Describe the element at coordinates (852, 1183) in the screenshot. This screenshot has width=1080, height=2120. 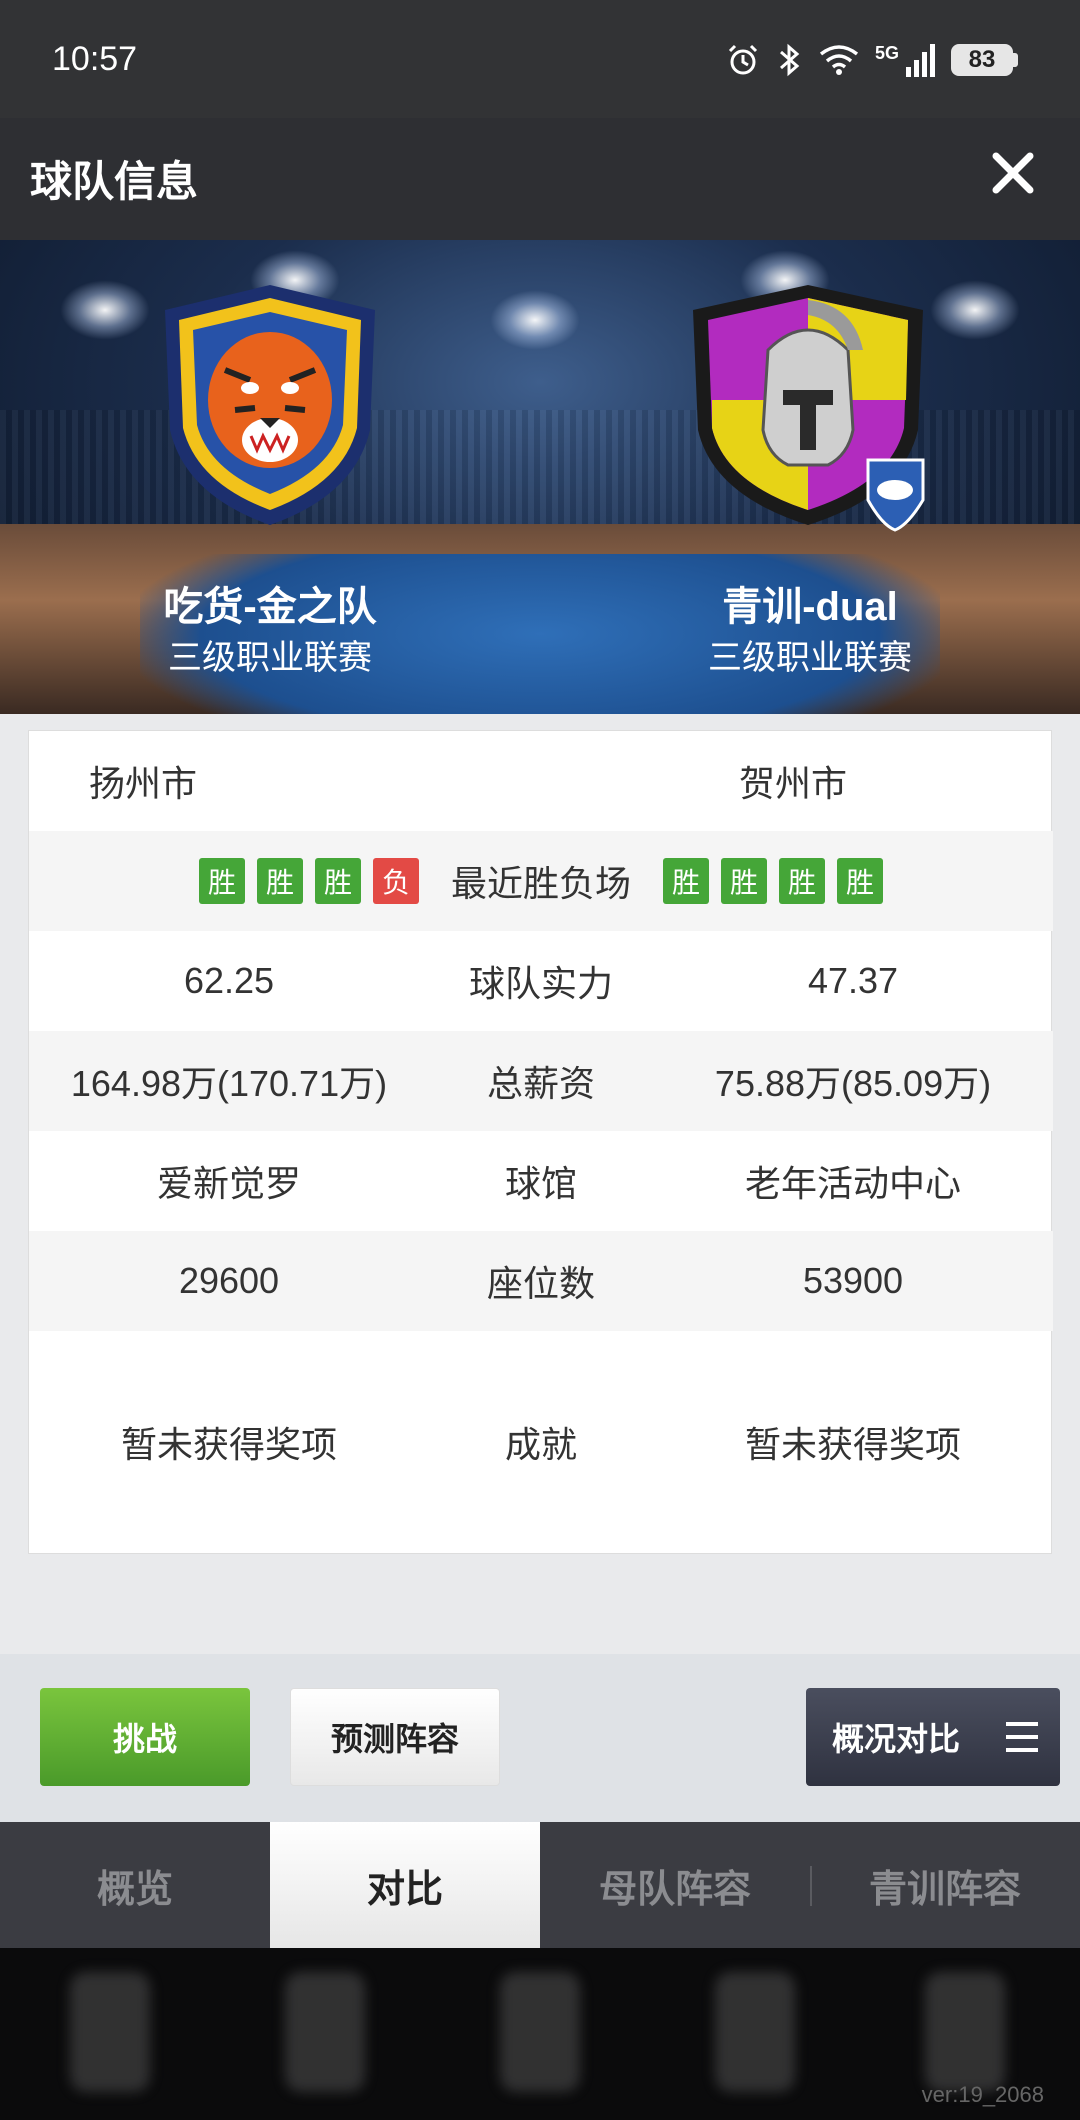
I see `right-arena: 老年活动中心` at that location.